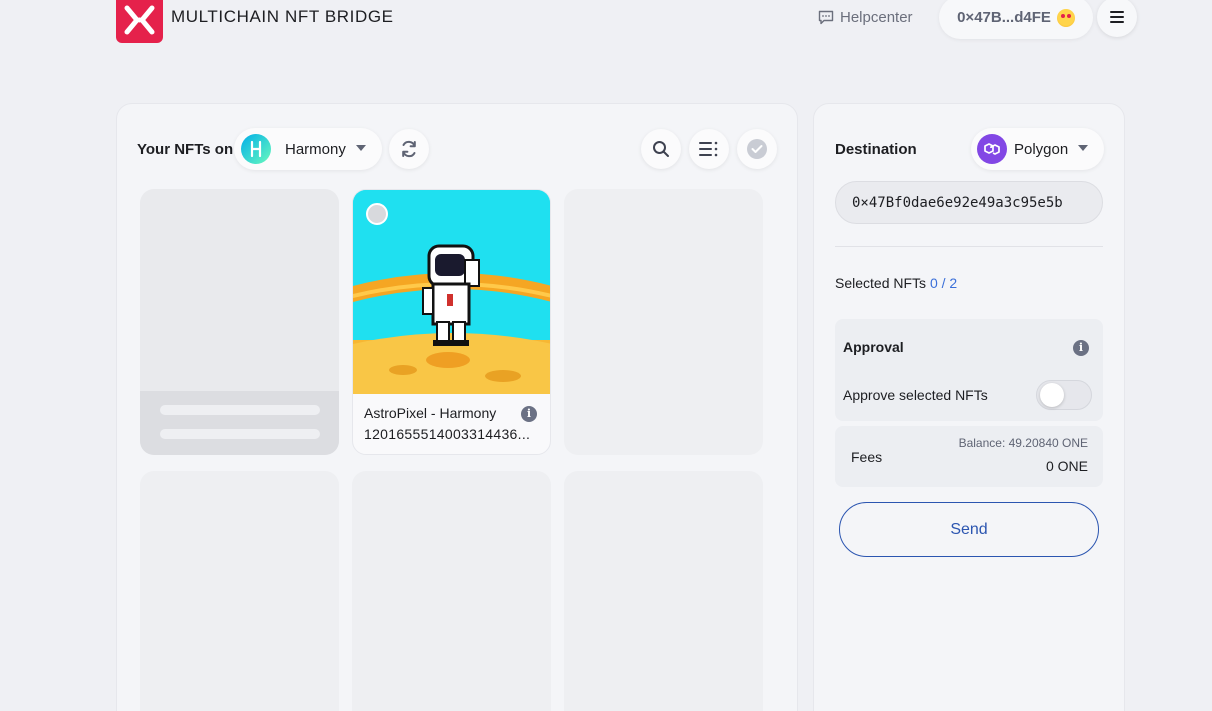  I want to click on fees-label: Fees, so click(867, 457).